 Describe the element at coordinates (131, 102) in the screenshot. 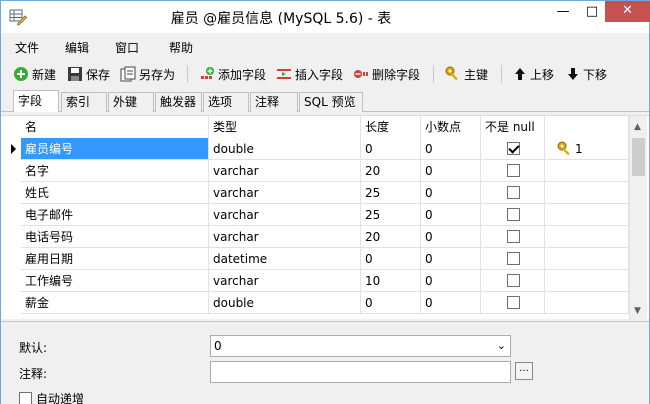

I see `tab-foreign-keys: 外键` at that location.